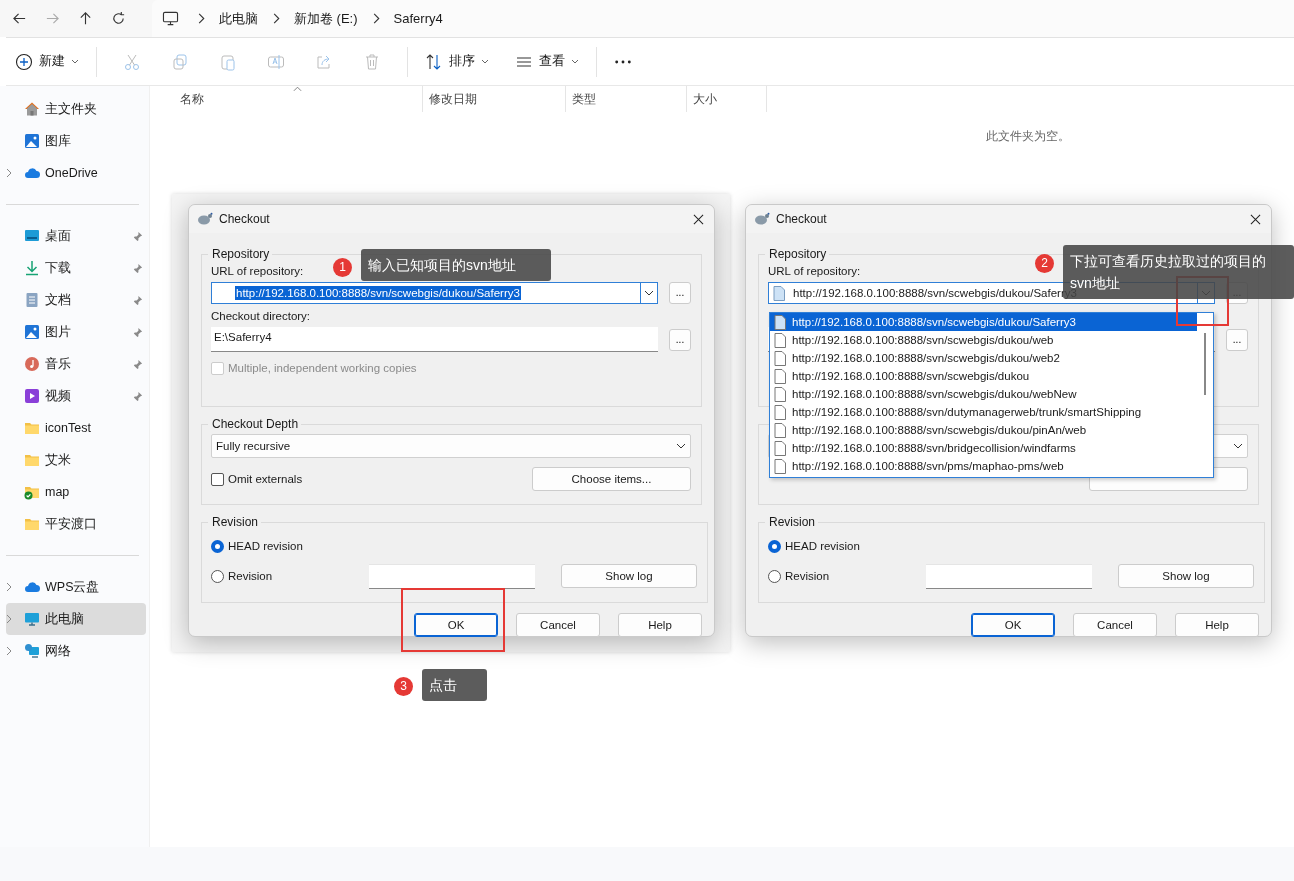 The image size is (1294, 881). Describe the element at coordinates (322, 368) in the screenshot. I see `checkbox-label: Multiple, independent working copies` at that location.